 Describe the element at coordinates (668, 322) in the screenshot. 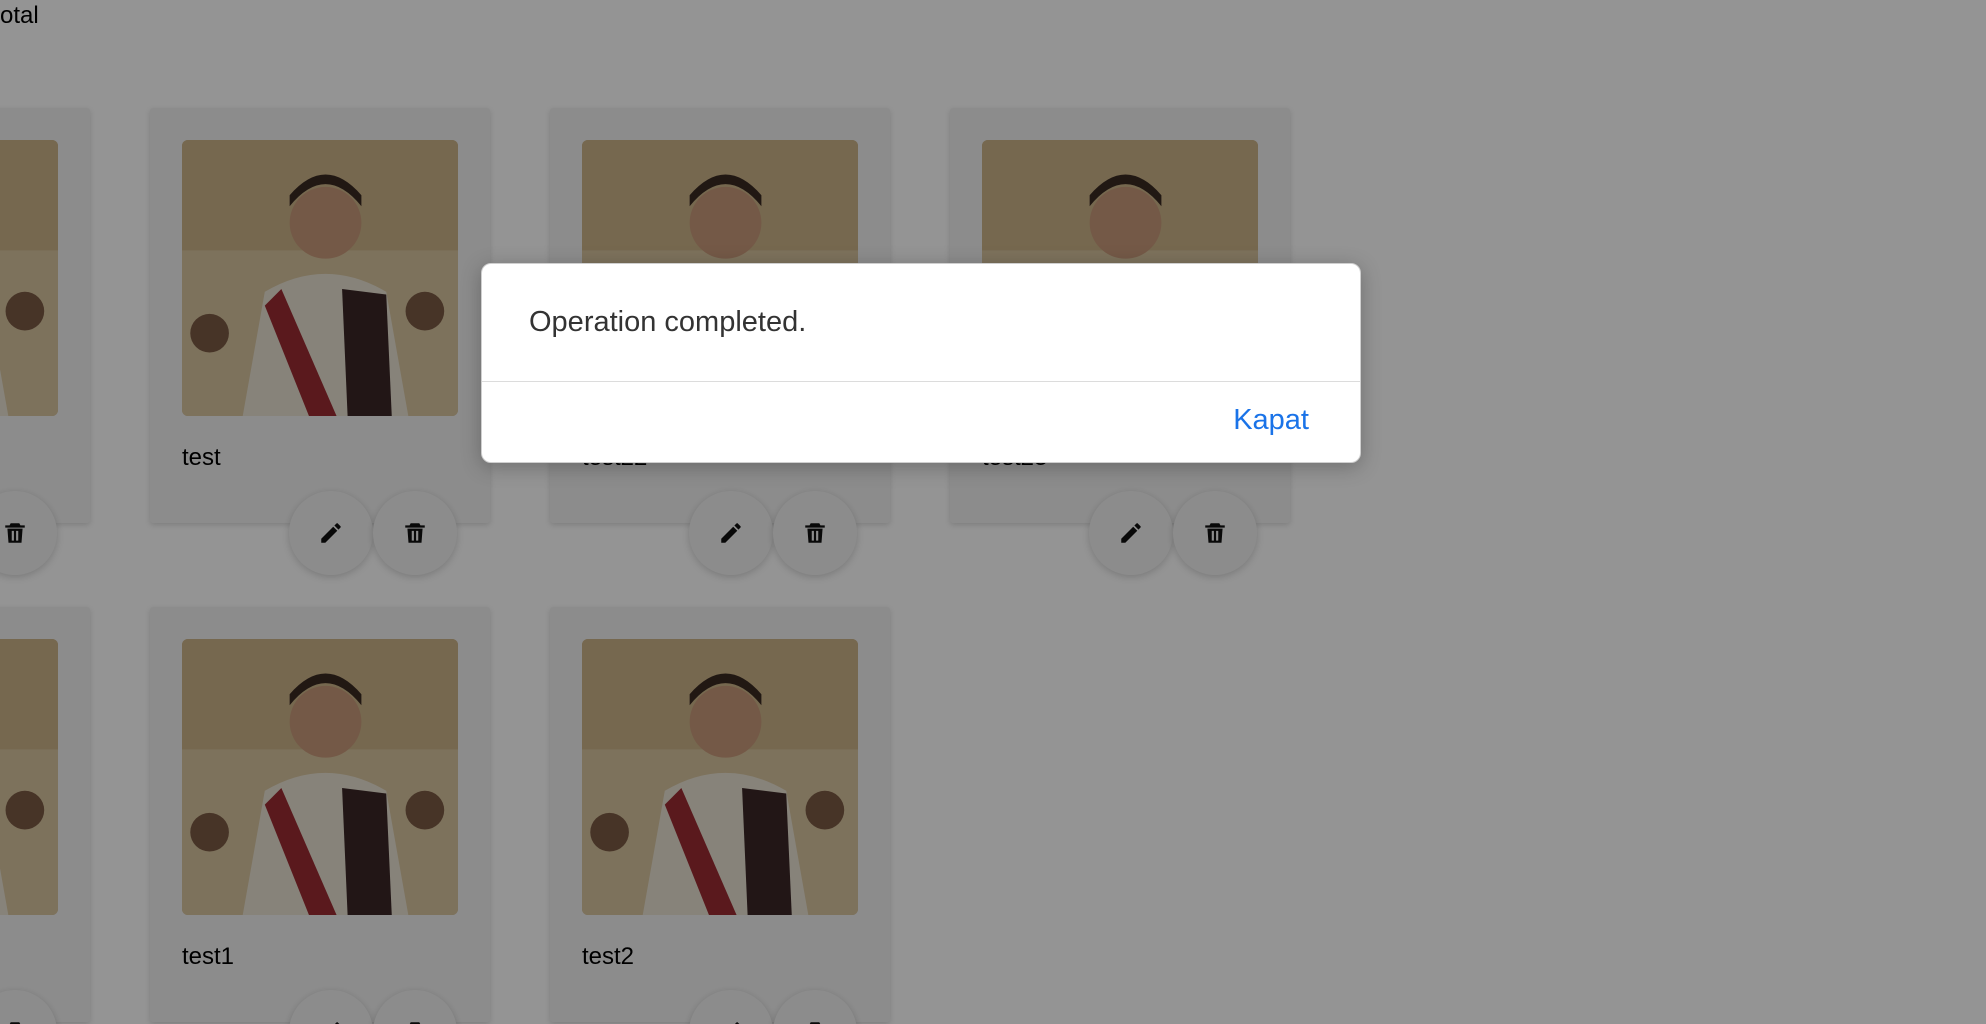

I see `dialog-message: Operation completed.` at that location.